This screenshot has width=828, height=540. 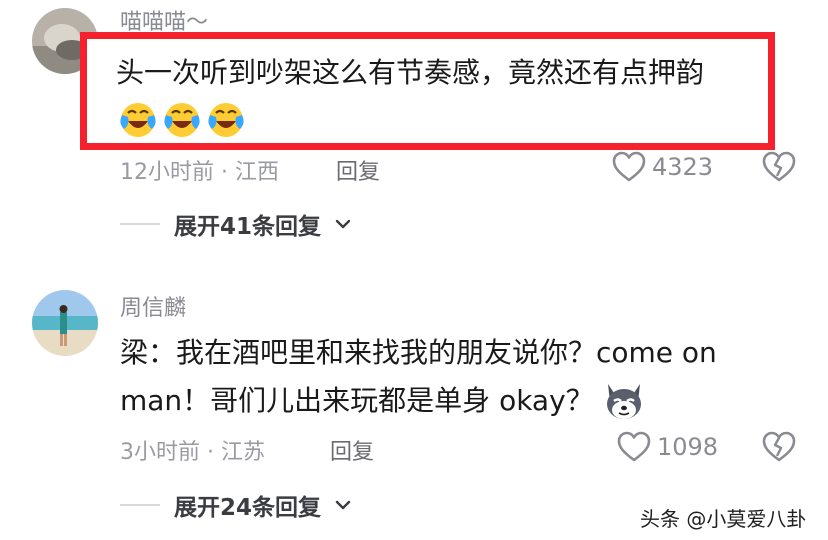 What do you see at coordinates (357, 400) in the screenshot?
I see `comment-text-line2: man！哥们儿出来玩都是单身 okay？` at bounding box center [357, 400].